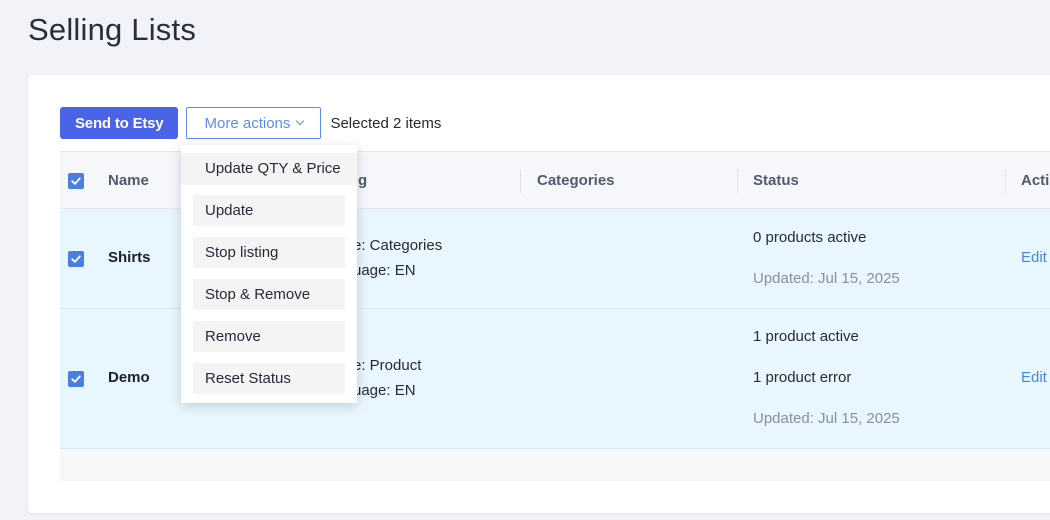 The width and height of the screenshot is (1050, 520). I want to click on row-status-error: 1 product error, so click(802, 377).